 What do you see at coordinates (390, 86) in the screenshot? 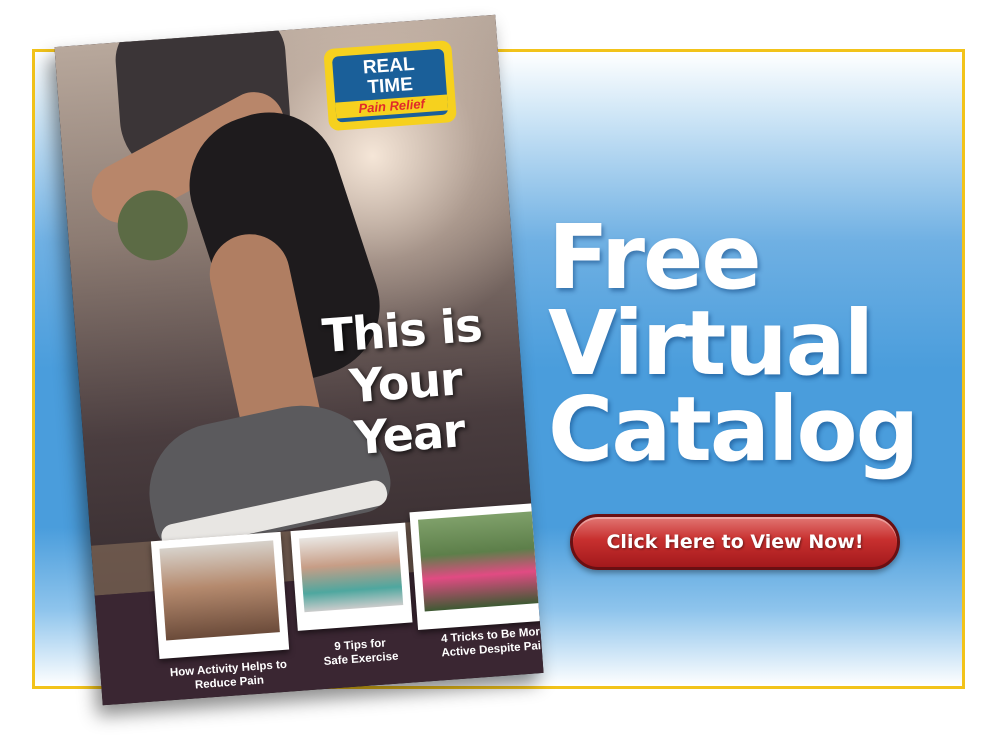
I see `brand-logo: REAL TIME Pain Relief` at bounding box center [390, 86].